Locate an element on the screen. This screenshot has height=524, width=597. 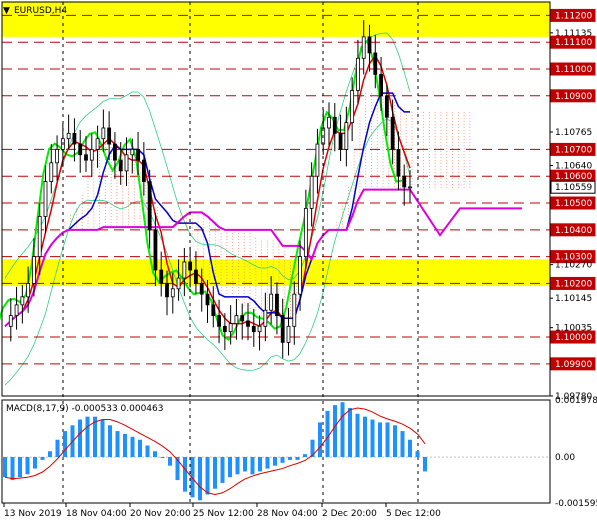
macd-label: MACD(8,17,9) -0.000533 0.000463 is located at coordinates (84, 409).